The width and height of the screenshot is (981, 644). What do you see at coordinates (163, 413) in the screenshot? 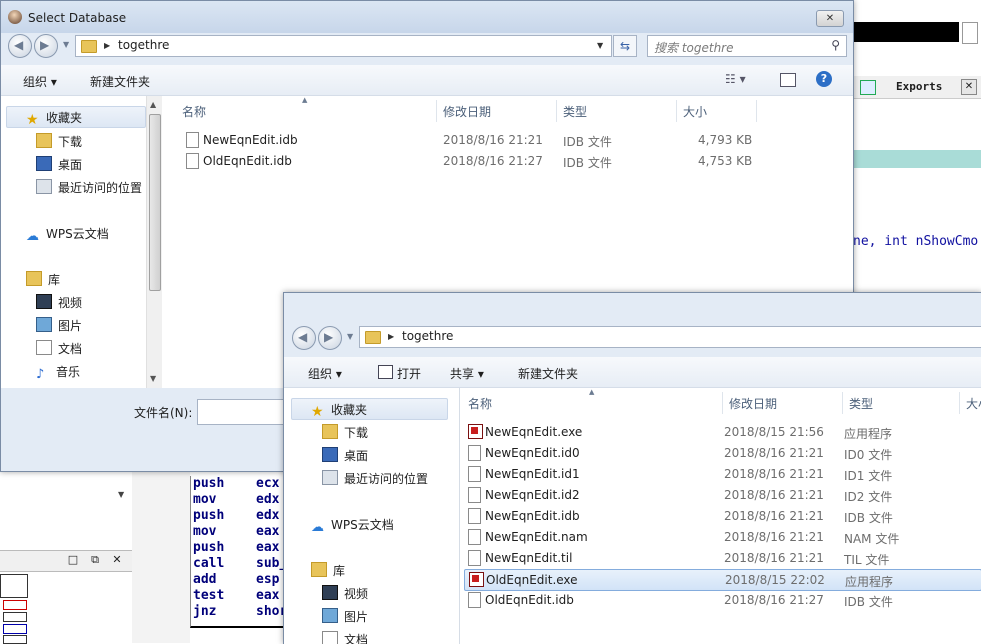
I see `filename-label: 文件名(N):` at bounding box center [163, 413].